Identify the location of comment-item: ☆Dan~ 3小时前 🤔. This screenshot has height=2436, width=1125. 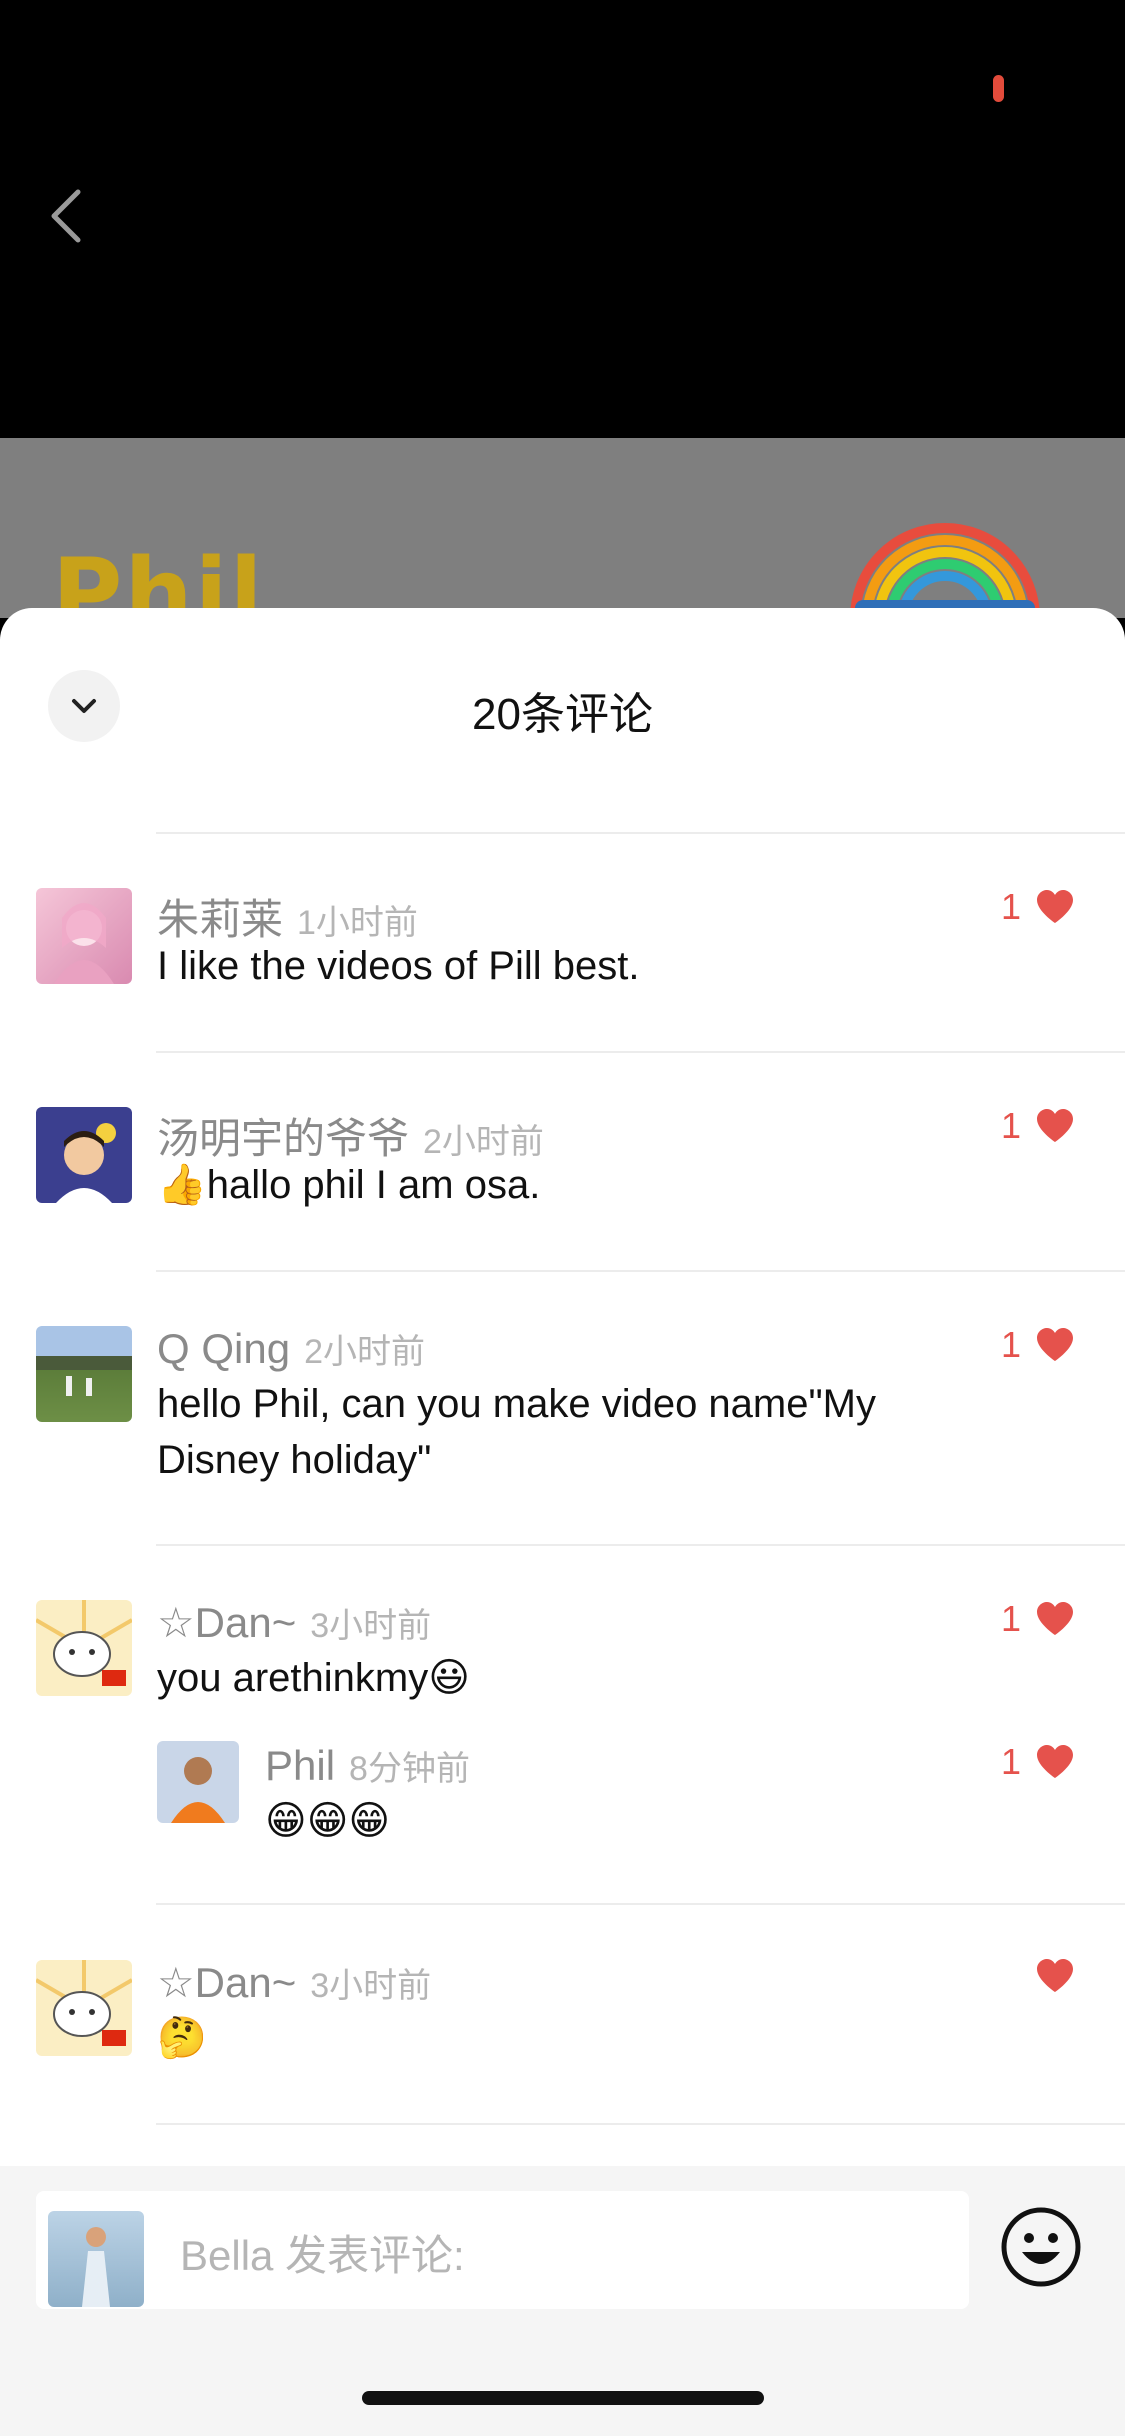
(562, 2038).